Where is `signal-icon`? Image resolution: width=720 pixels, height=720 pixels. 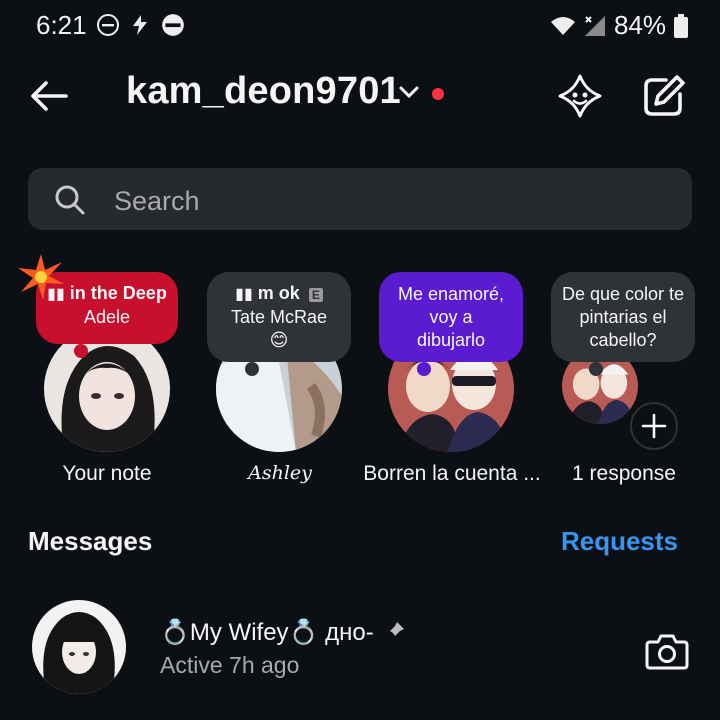 signal-icon is located at coordinates (594, 25).